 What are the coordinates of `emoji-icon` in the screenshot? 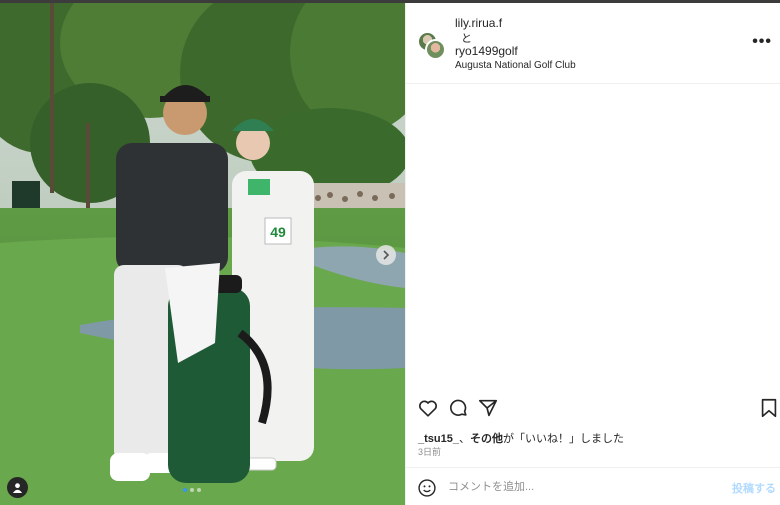 It's located at (427, 488).